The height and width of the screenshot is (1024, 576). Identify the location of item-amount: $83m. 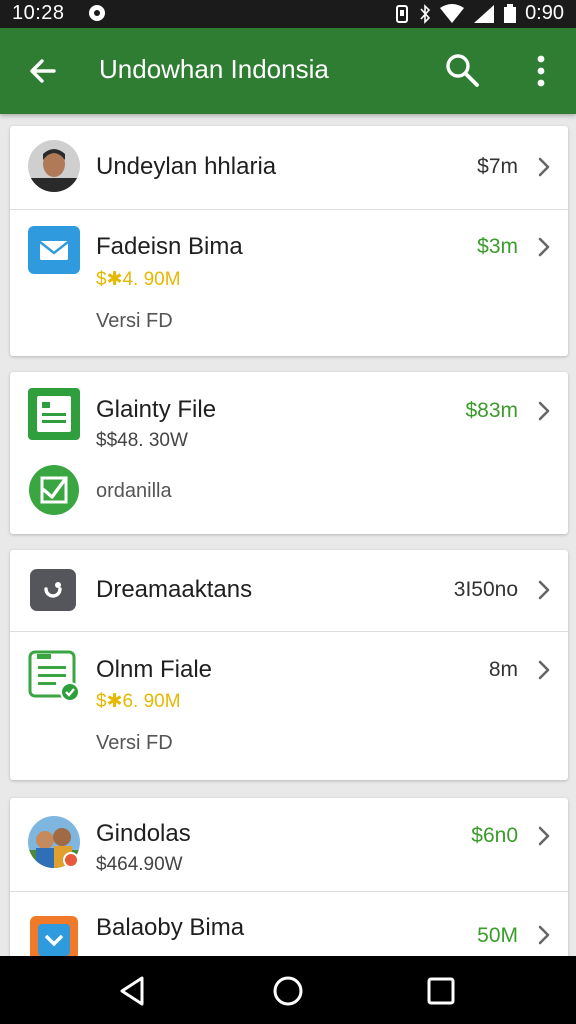
(491, 410).